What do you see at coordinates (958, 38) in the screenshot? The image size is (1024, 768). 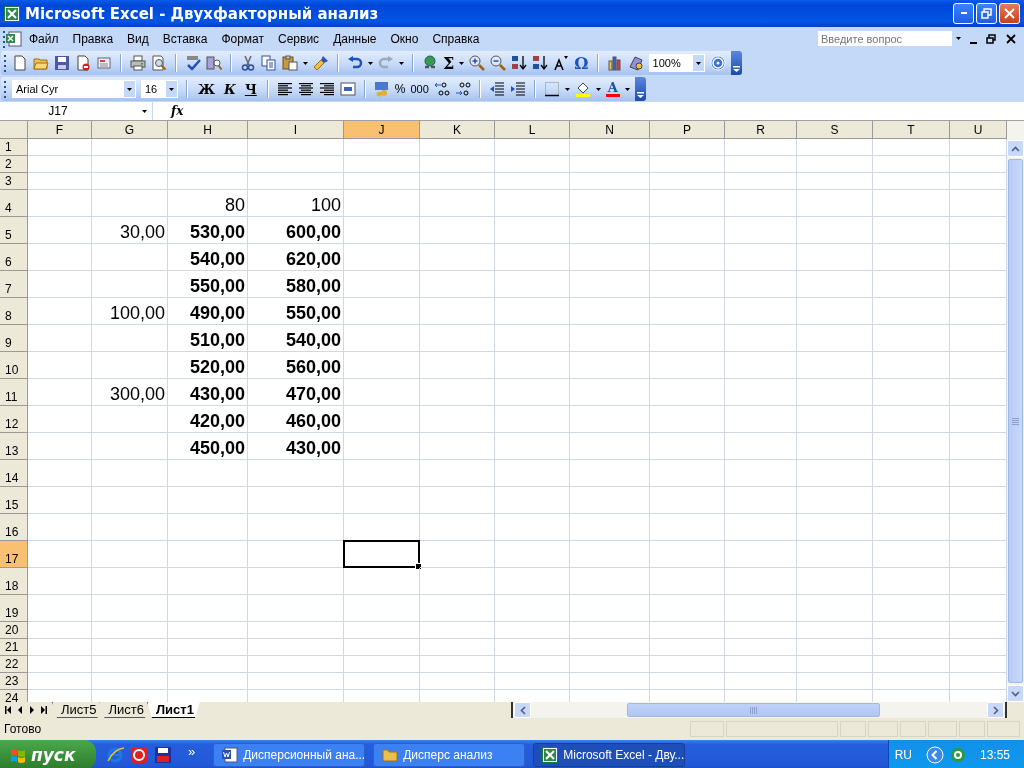 I see `dropdown-caret-icon` at bounding box center [958, 38].